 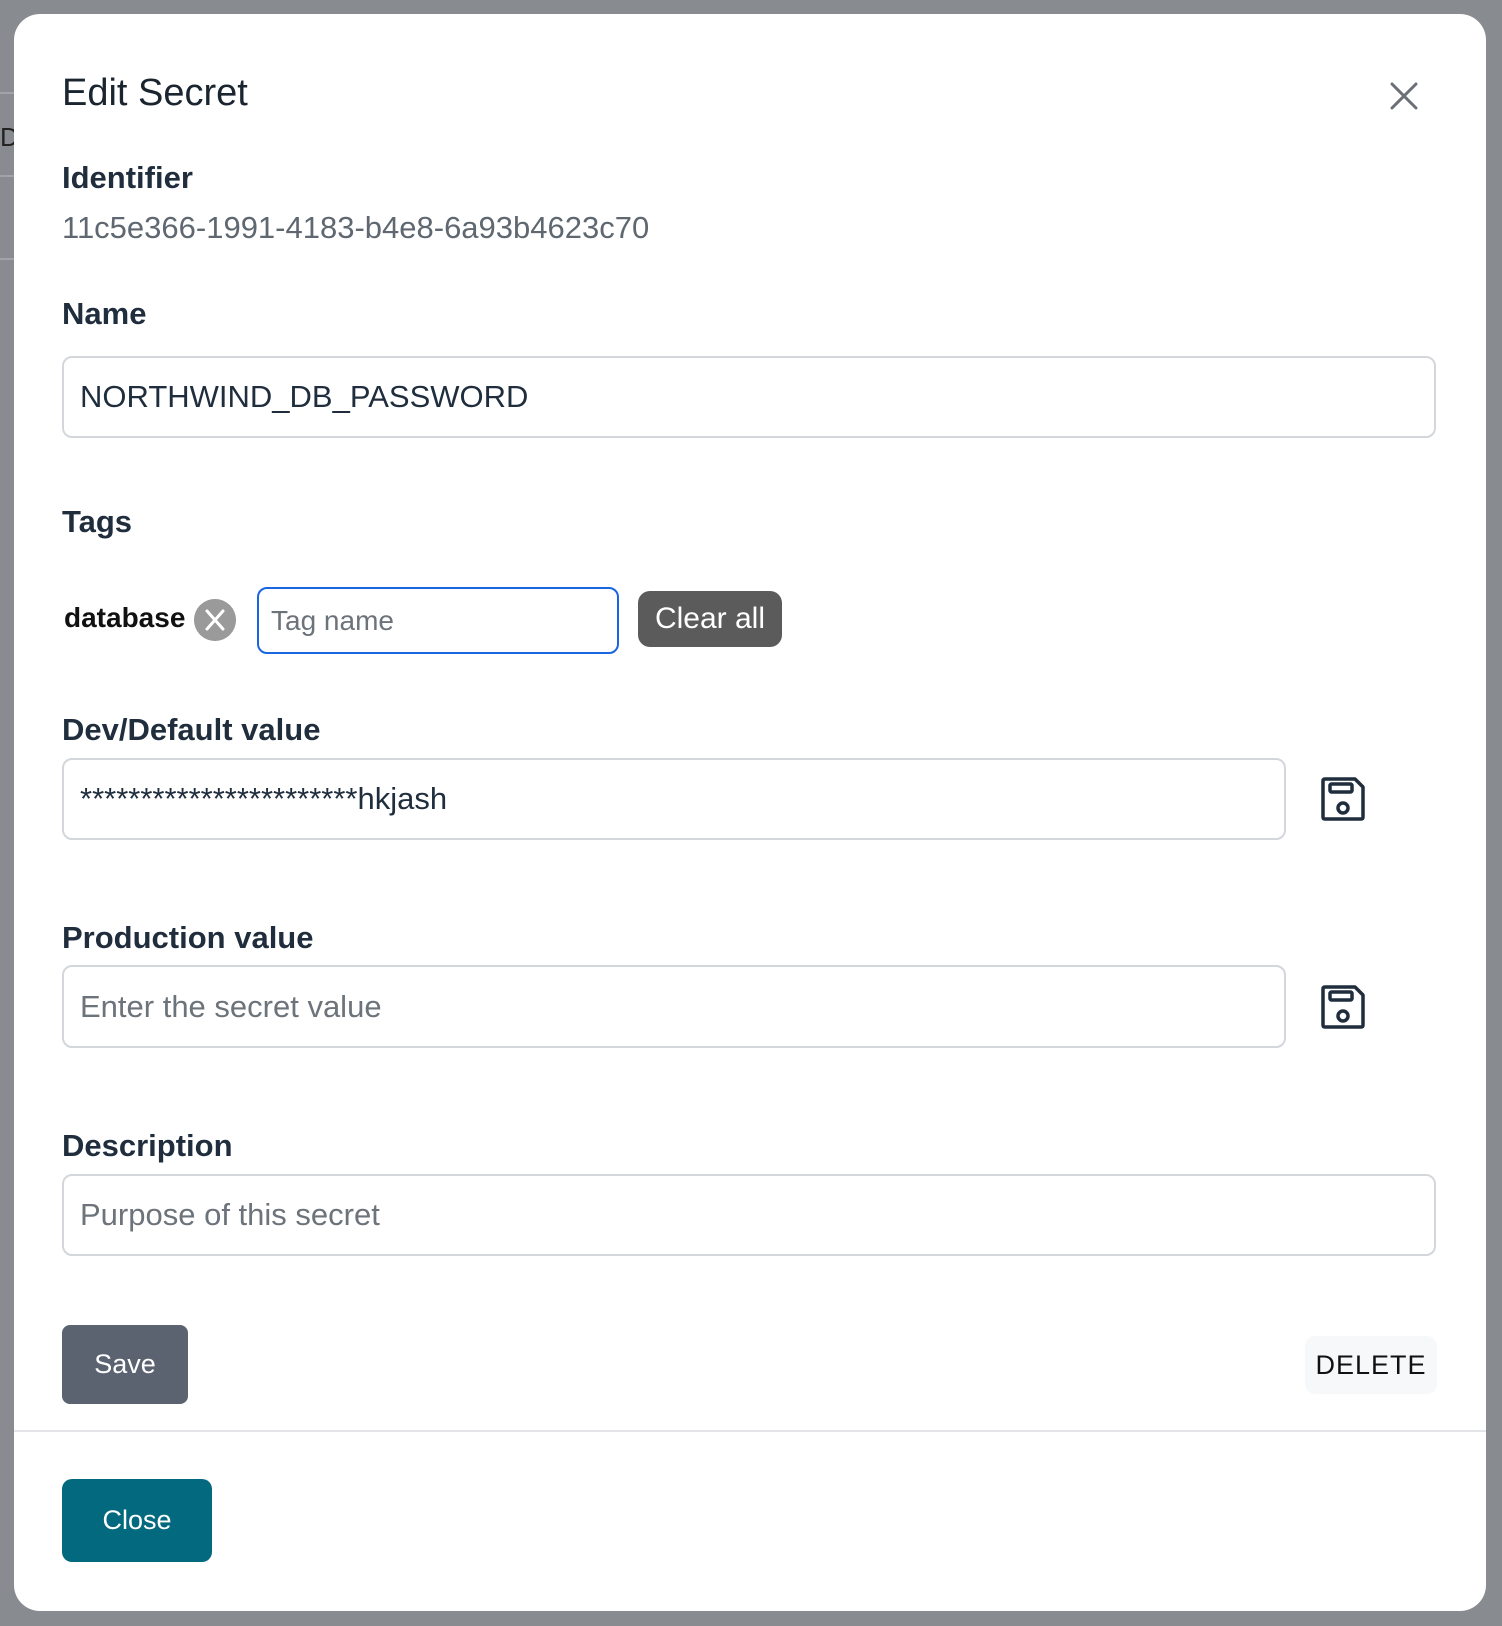 What do you see at coordinates (188, 937) in the screenshot?
I see `production-value-label: Production value` at bounding box center [188, 937].